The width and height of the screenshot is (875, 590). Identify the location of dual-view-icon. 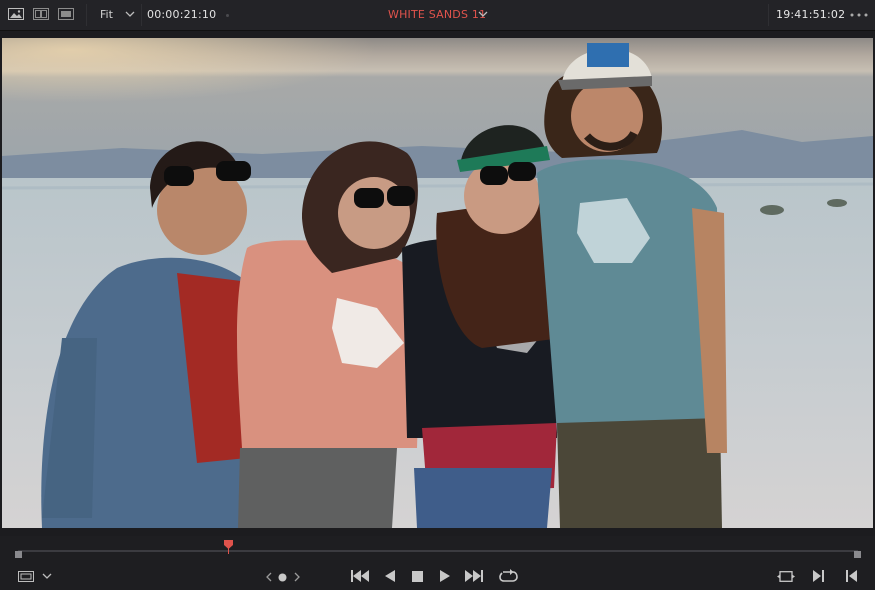
(41, 14).